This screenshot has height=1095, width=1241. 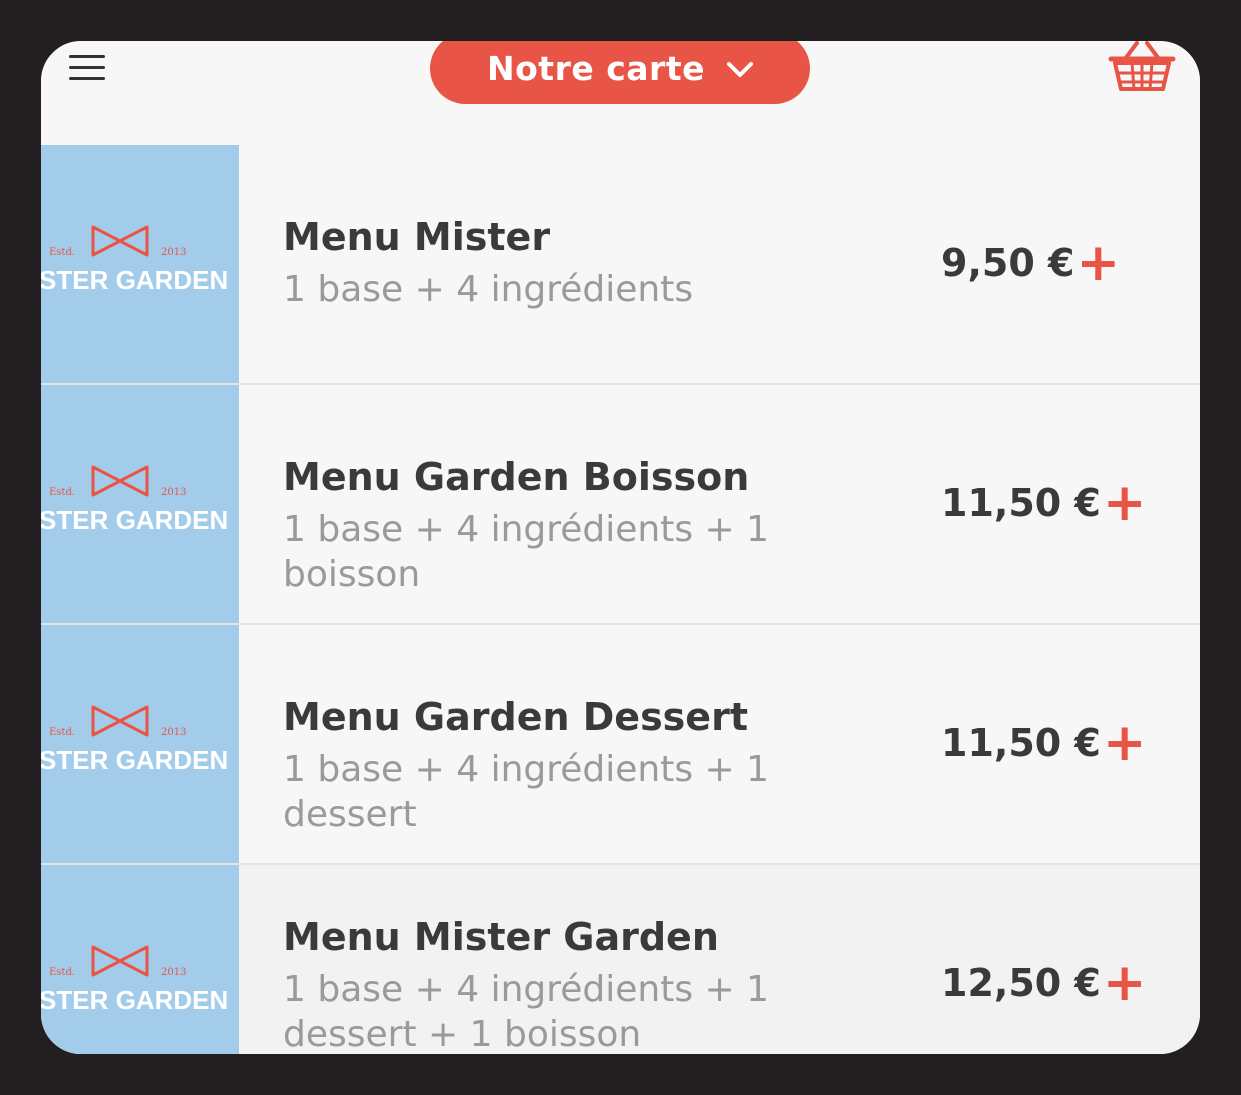 I want to click on item-title: Menu Garden Boisson, so click(x=516, y=477).